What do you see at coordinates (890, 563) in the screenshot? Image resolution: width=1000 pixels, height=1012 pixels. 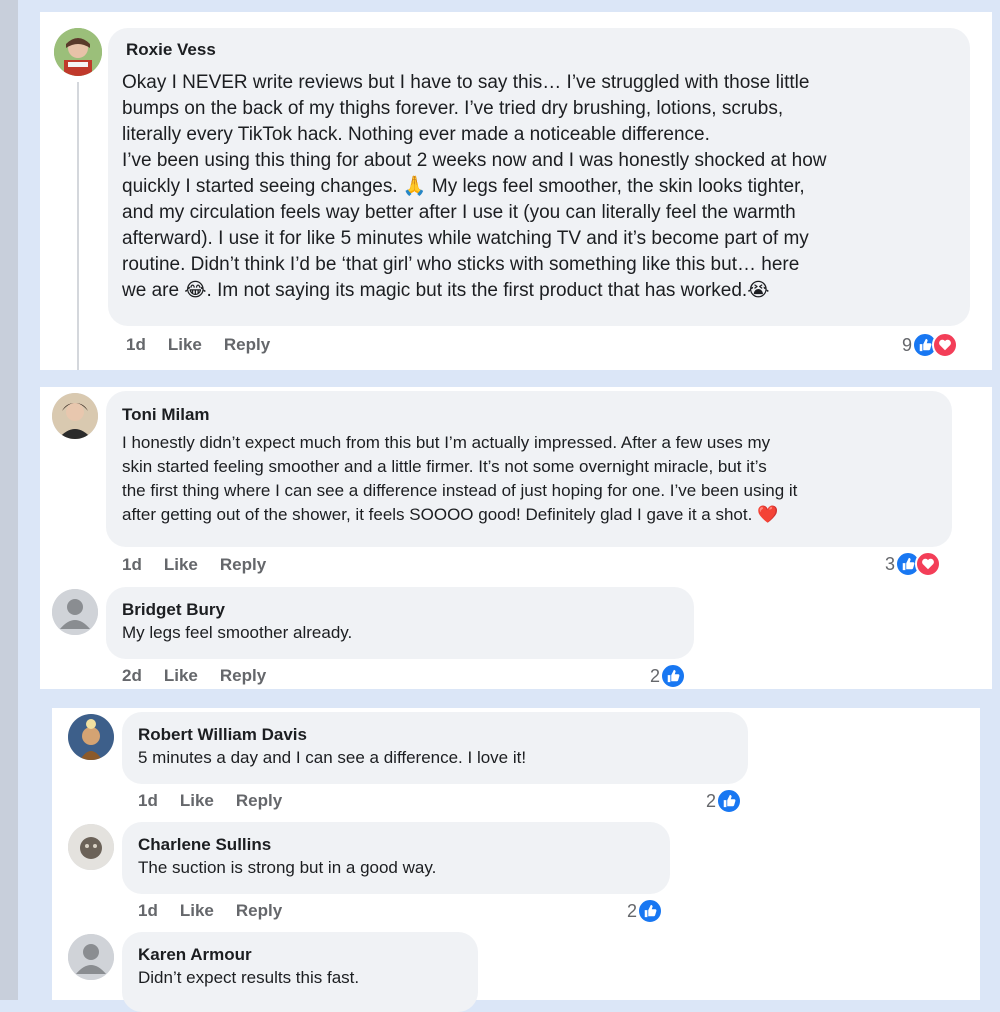 I see `reaction-count: 3` at bounding box center [890, 563].